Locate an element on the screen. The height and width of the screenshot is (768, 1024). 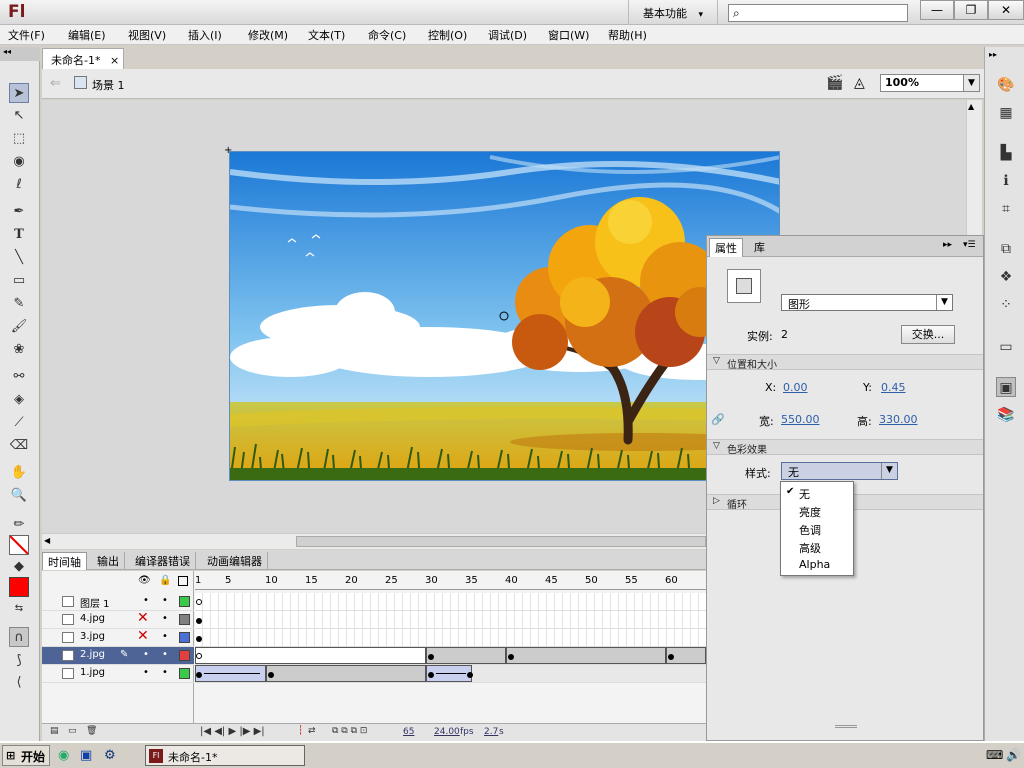
deco-tool-icon: ❀ is located at coordinates (19, 350).